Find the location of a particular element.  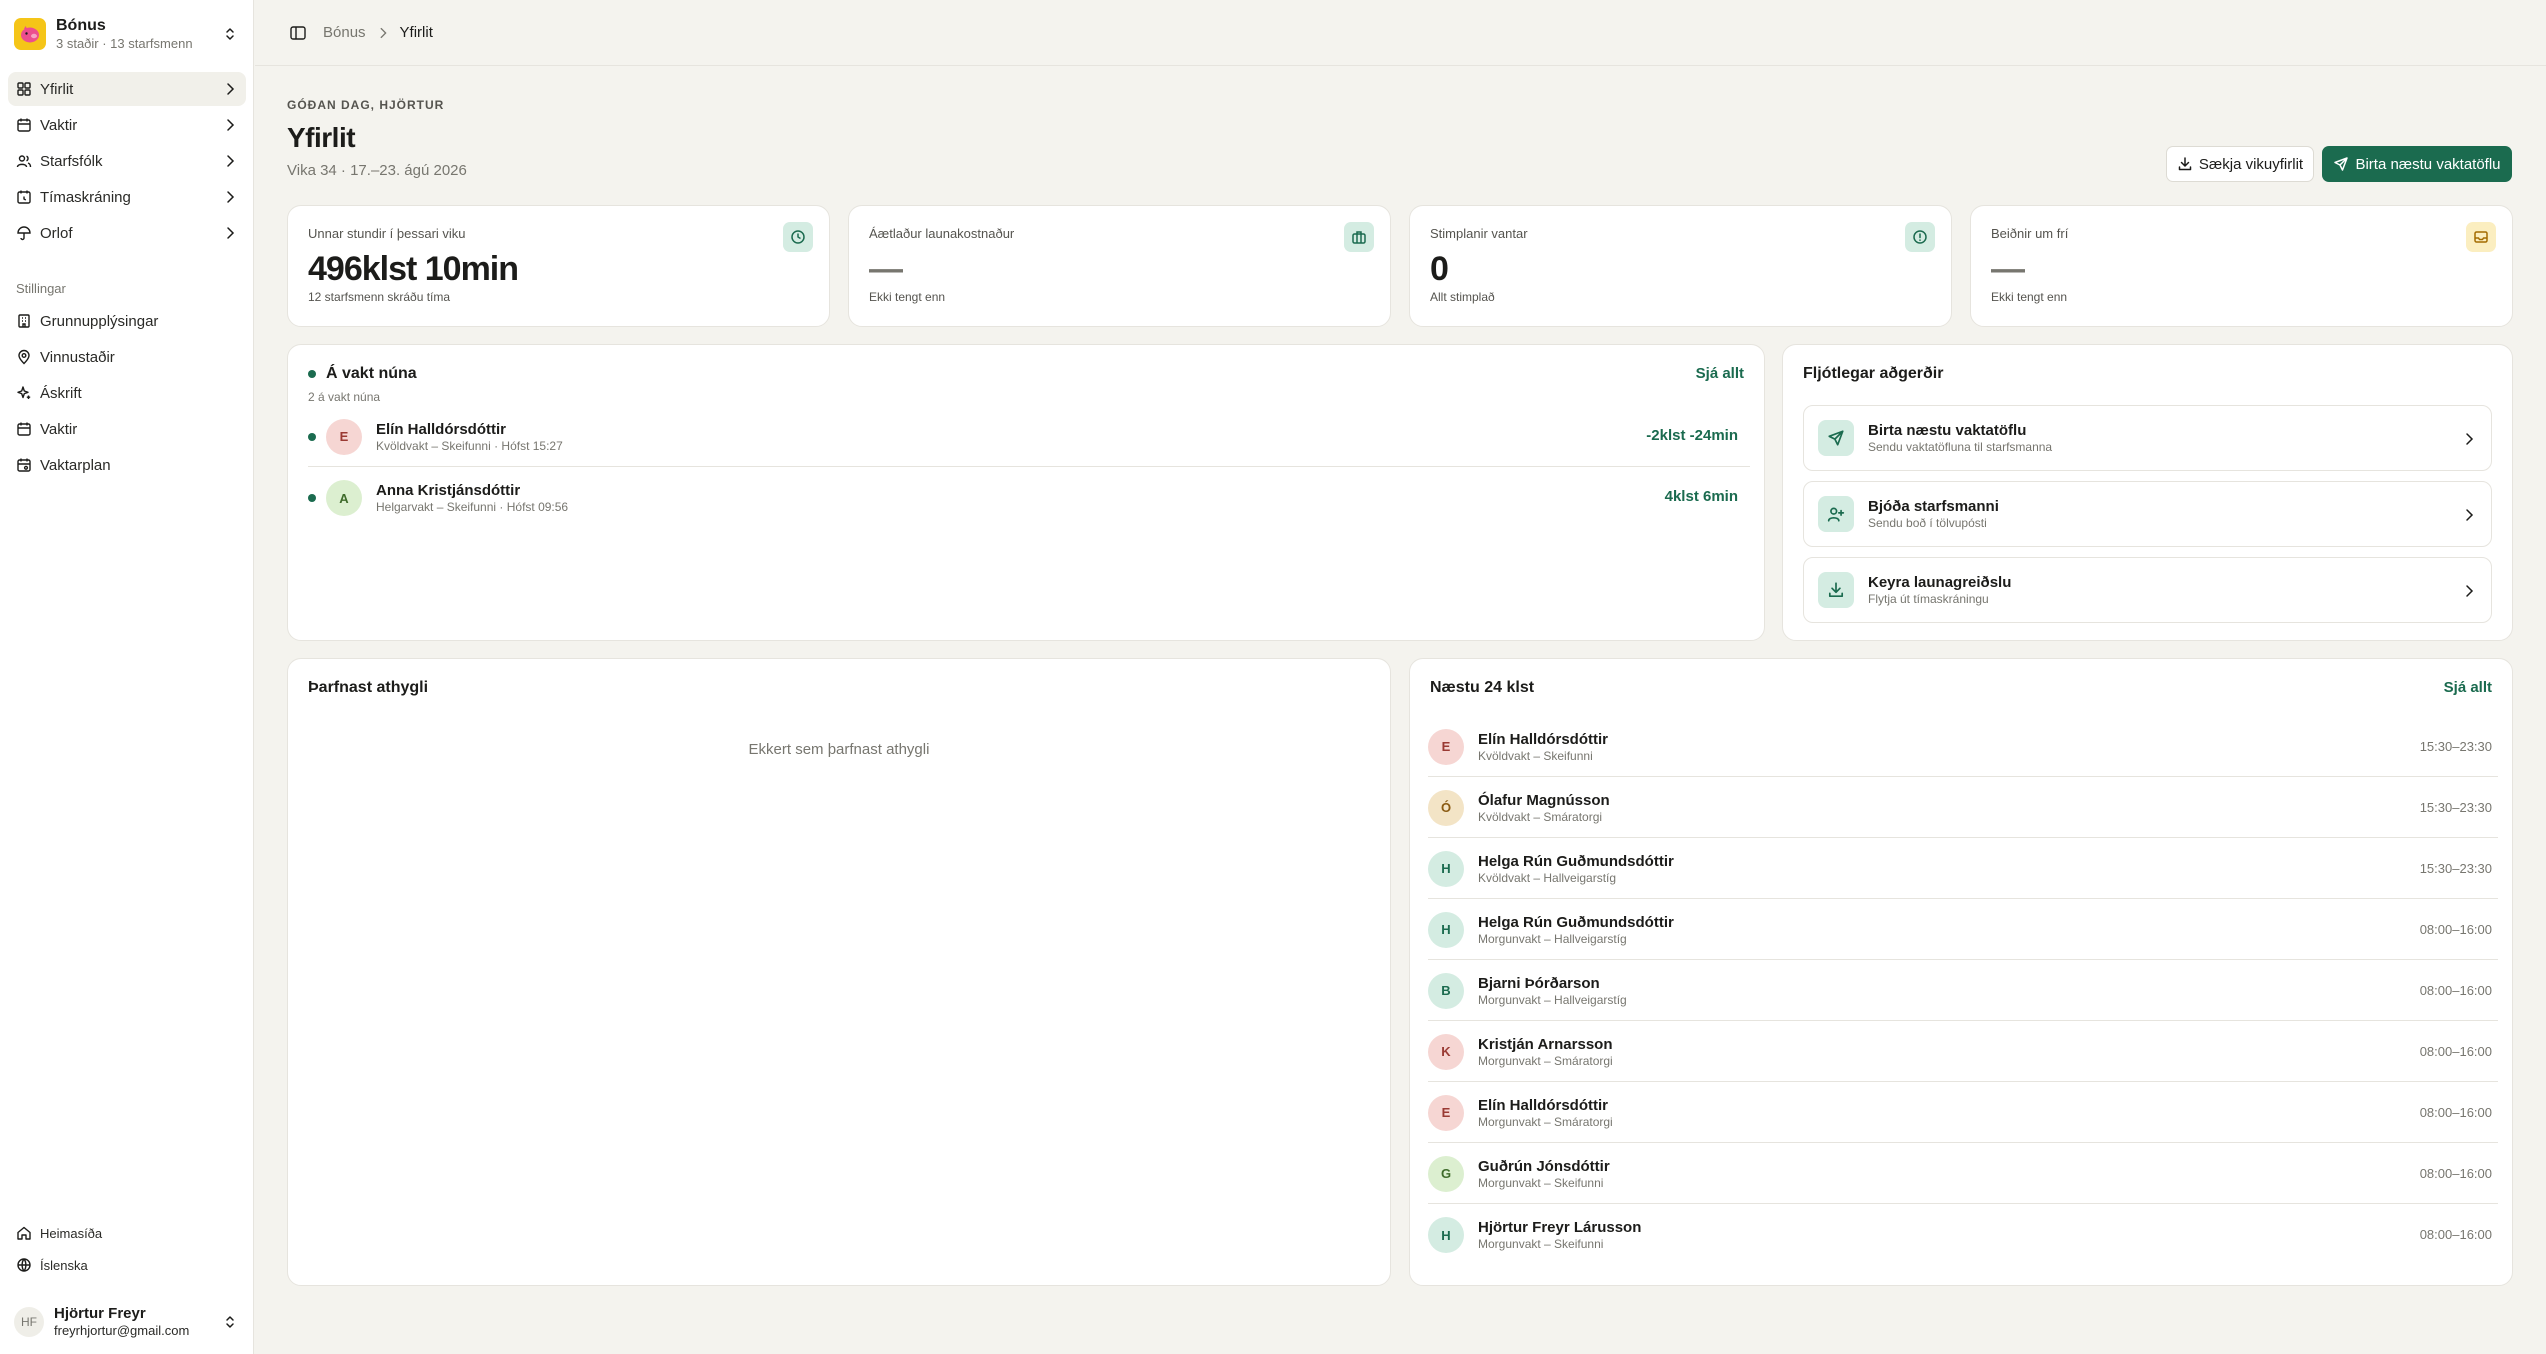

shift-details: Kvöldvakt – Skeifunni is located at coordinates (1535, 755).